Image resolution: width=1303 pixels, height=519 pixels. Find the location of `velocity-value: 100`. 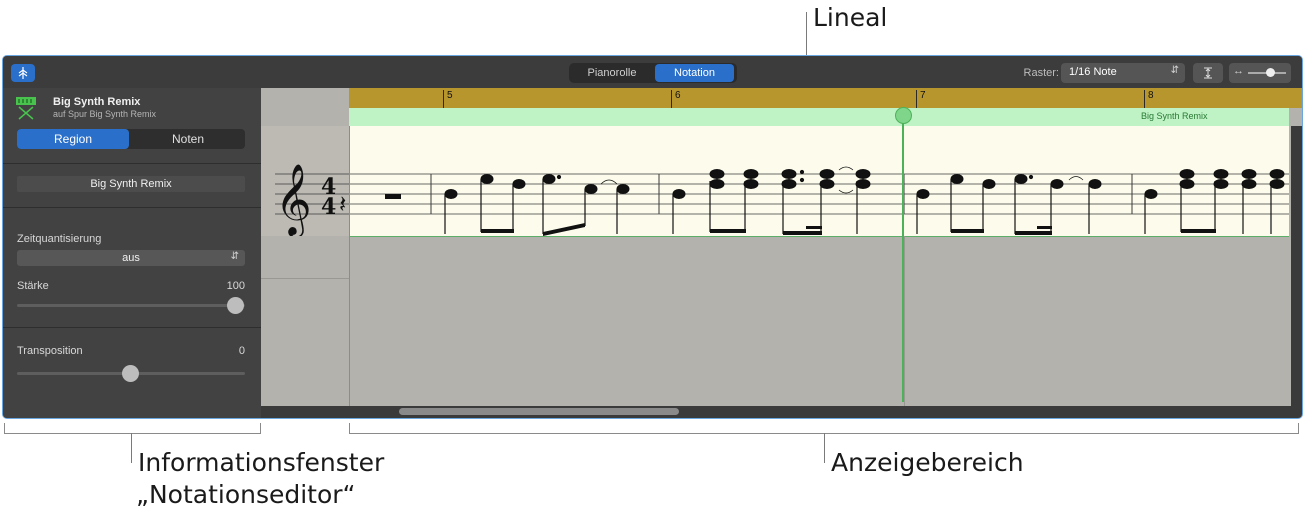

velocity-value: 100 is located at coordinates (235, 286).